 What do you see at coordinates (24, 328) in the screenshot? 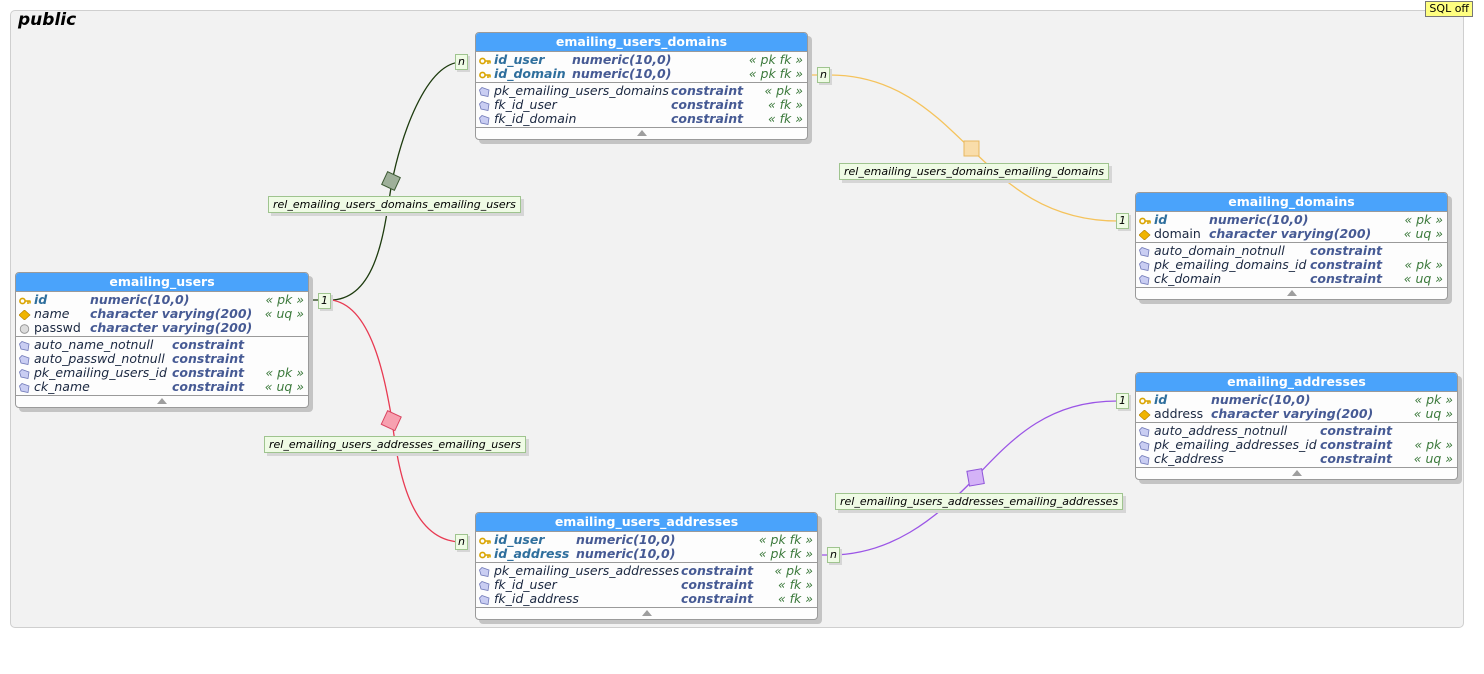
I see `nullable-circle-icon` at bounding box center [24, 328].